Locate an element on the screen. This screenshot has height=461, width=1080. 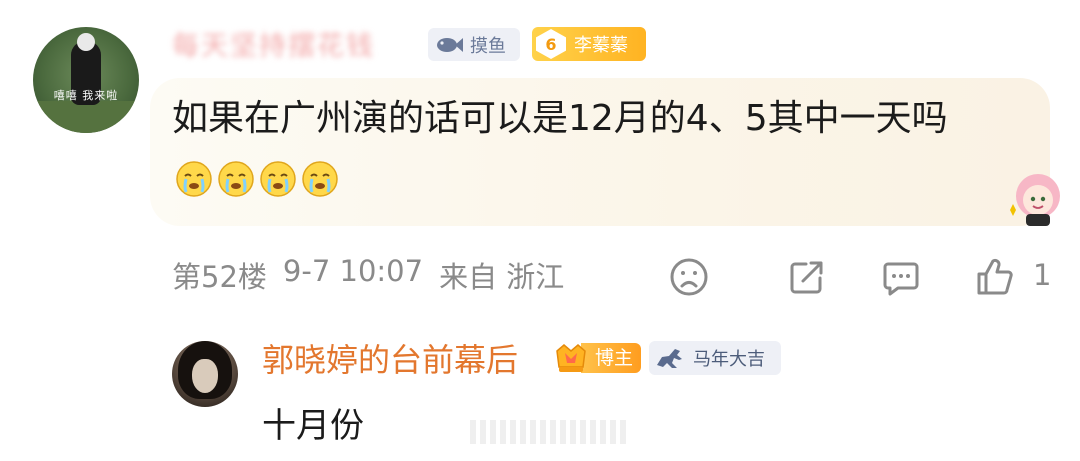
emoji-row is located at coordinates (257, 178).